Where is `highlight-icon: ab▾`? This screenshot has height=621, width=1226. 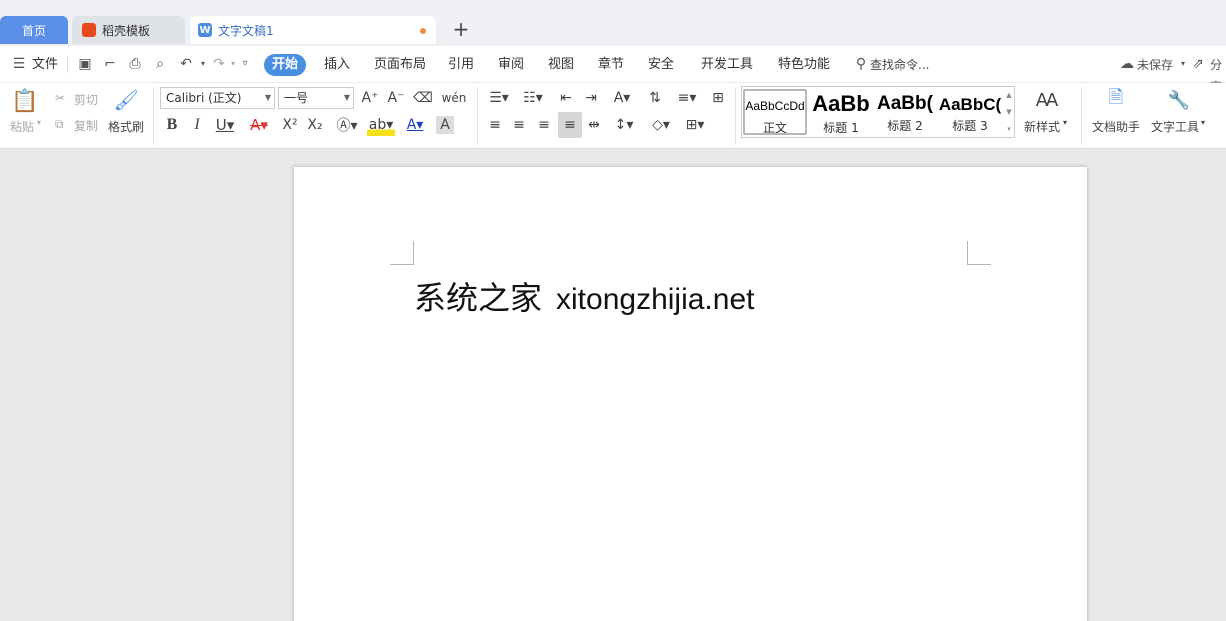
highlight-icon: ab▾ is located at coordinates (381, 125).